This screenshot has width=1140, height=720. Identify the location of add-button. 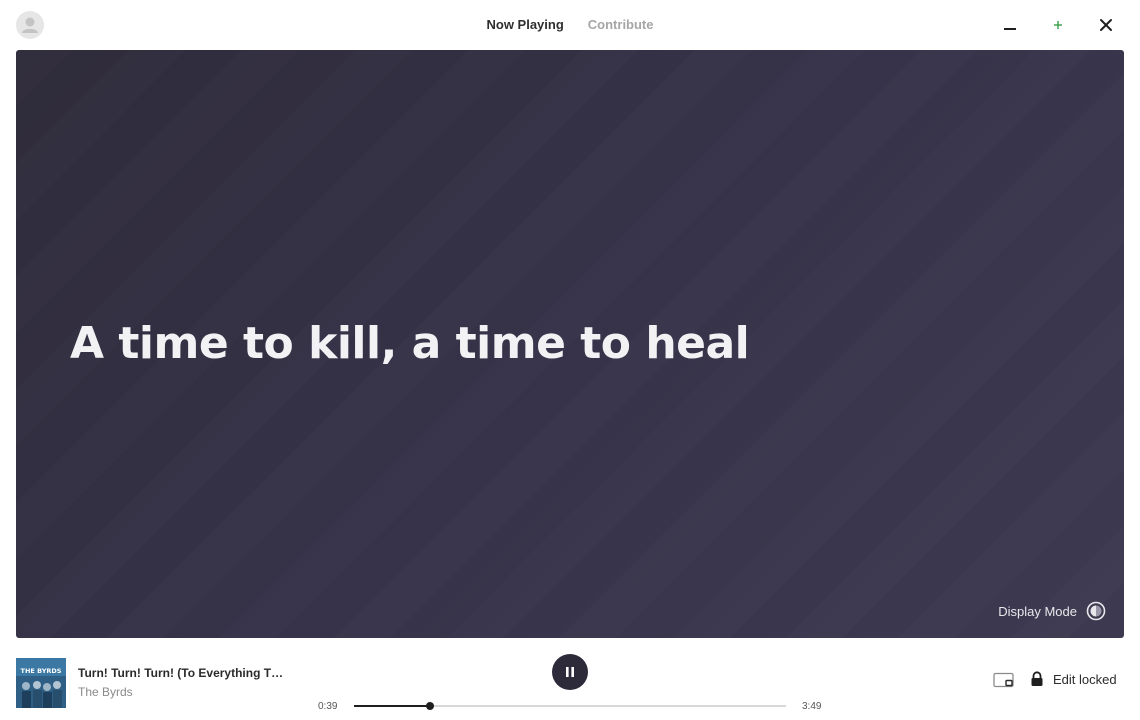
(1058, 25).